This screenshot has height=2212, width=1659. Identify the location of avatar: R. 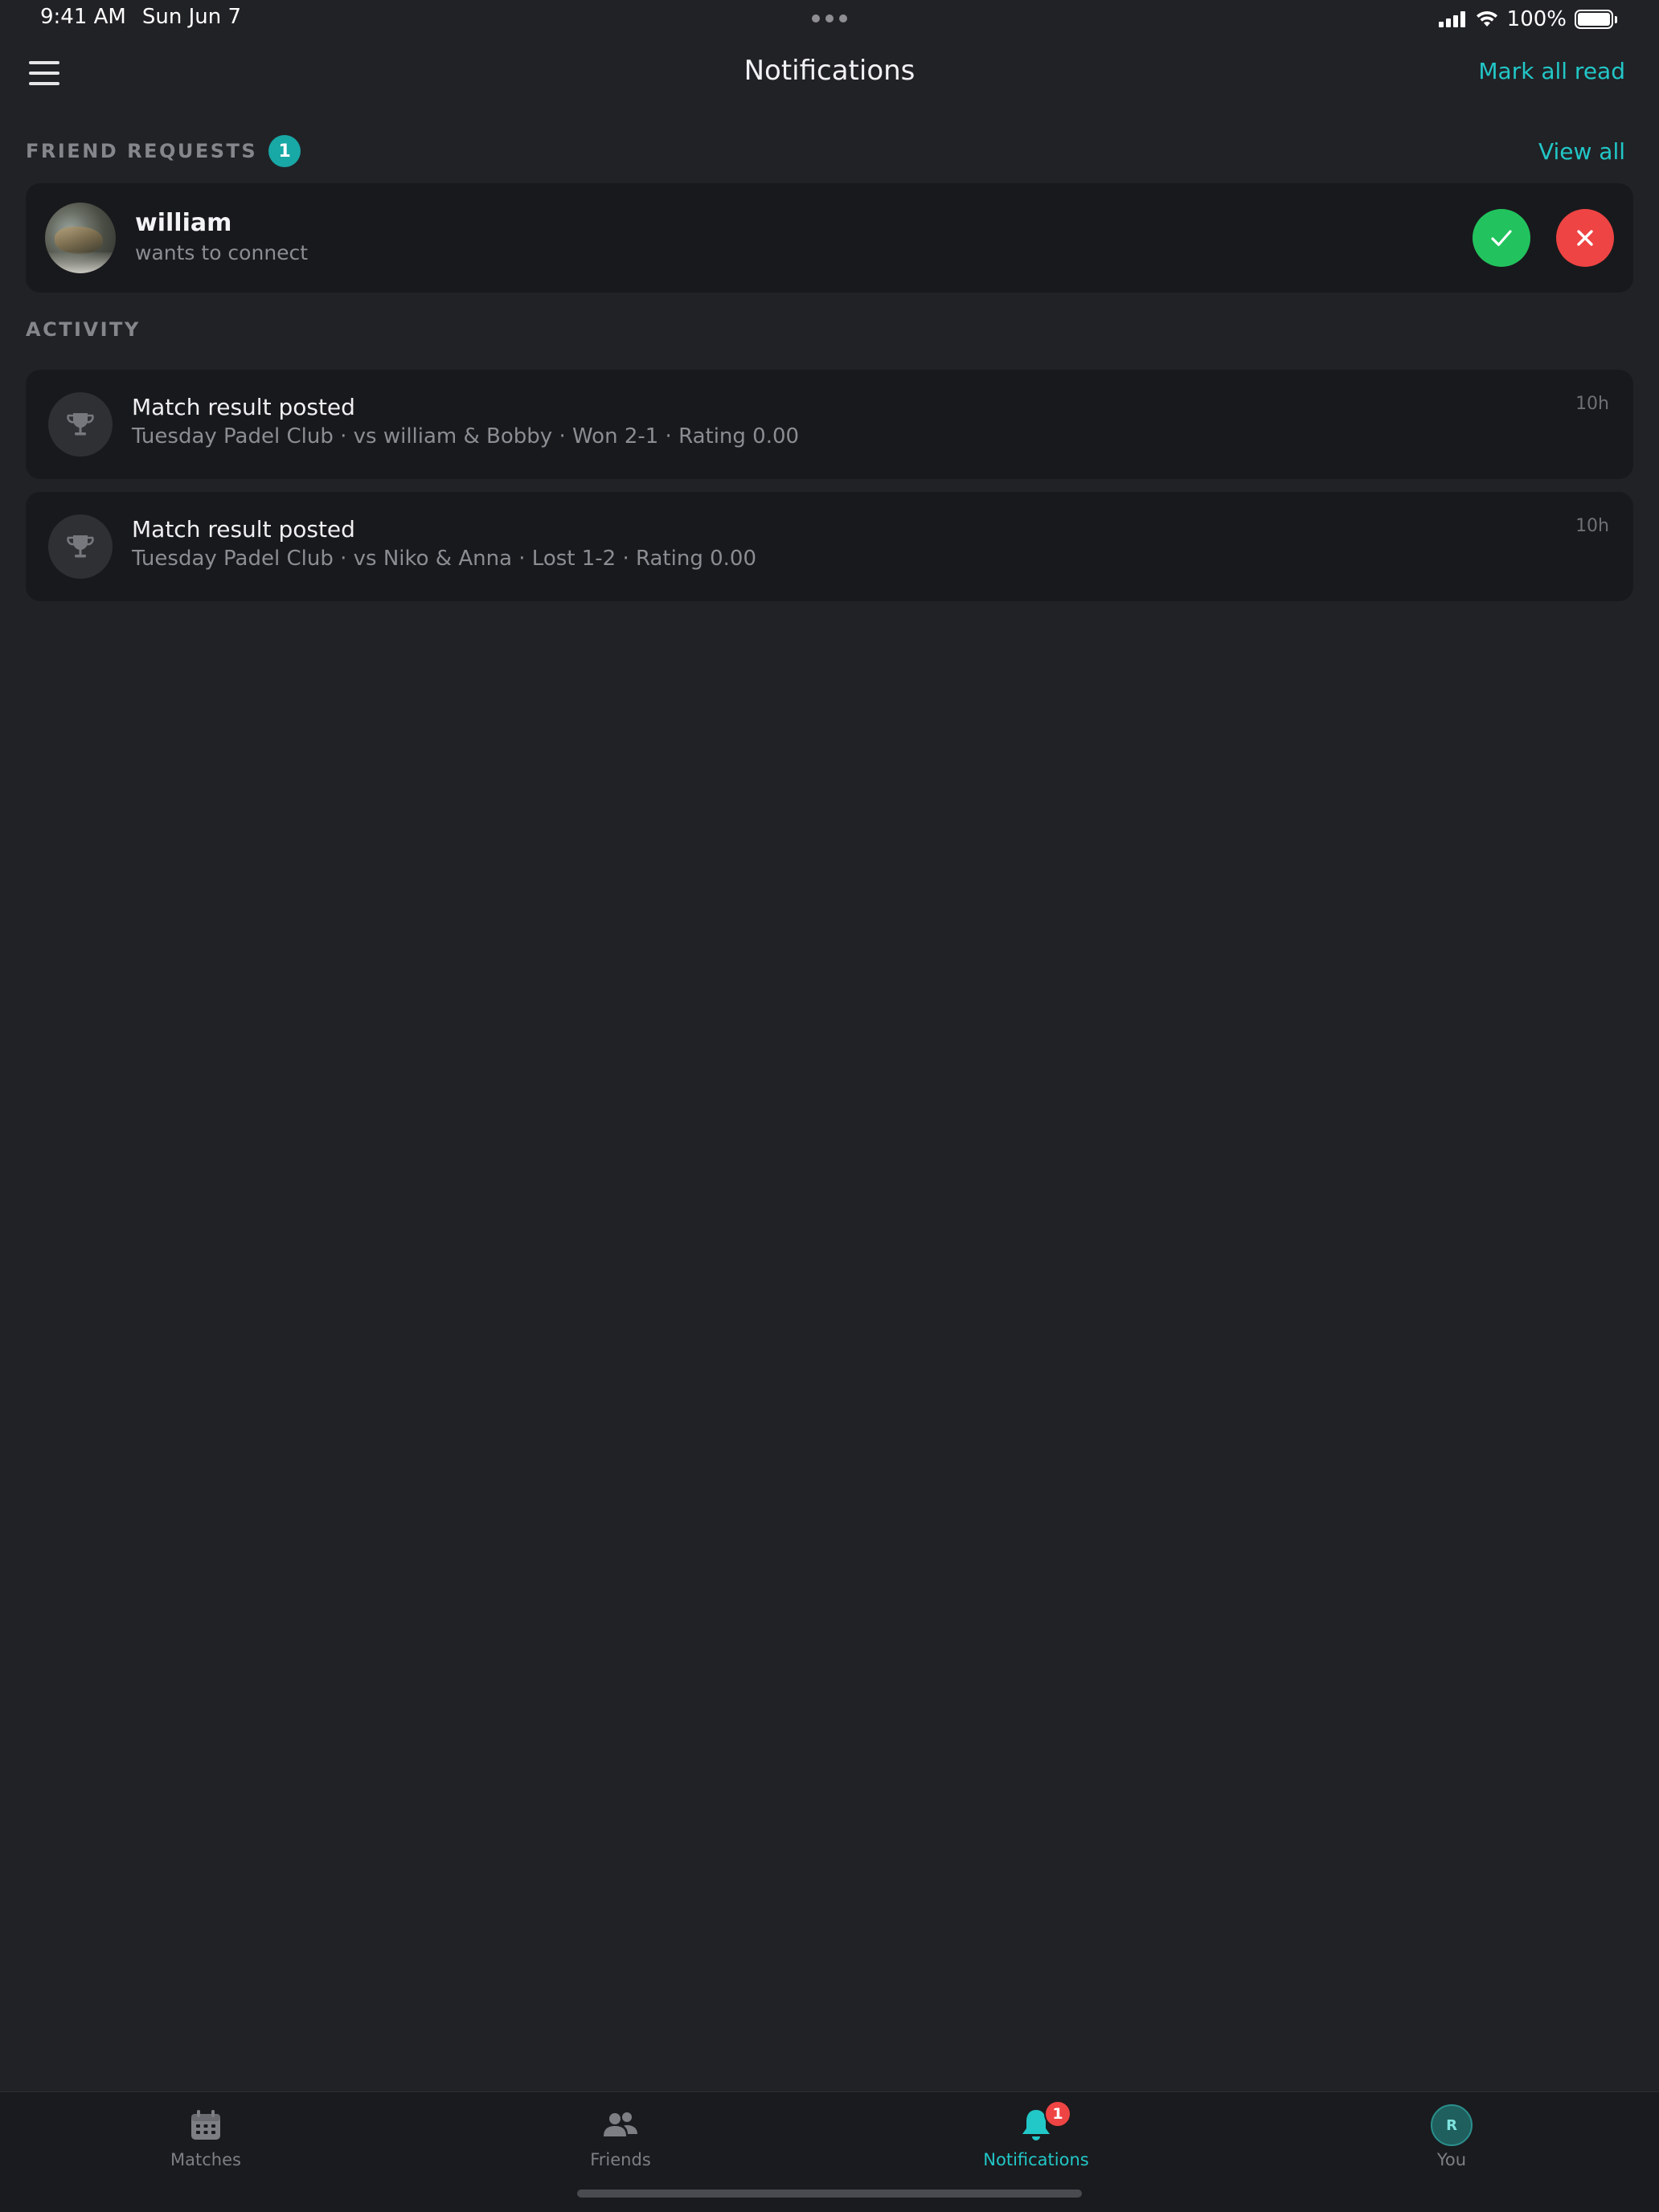
(1452, 2125).